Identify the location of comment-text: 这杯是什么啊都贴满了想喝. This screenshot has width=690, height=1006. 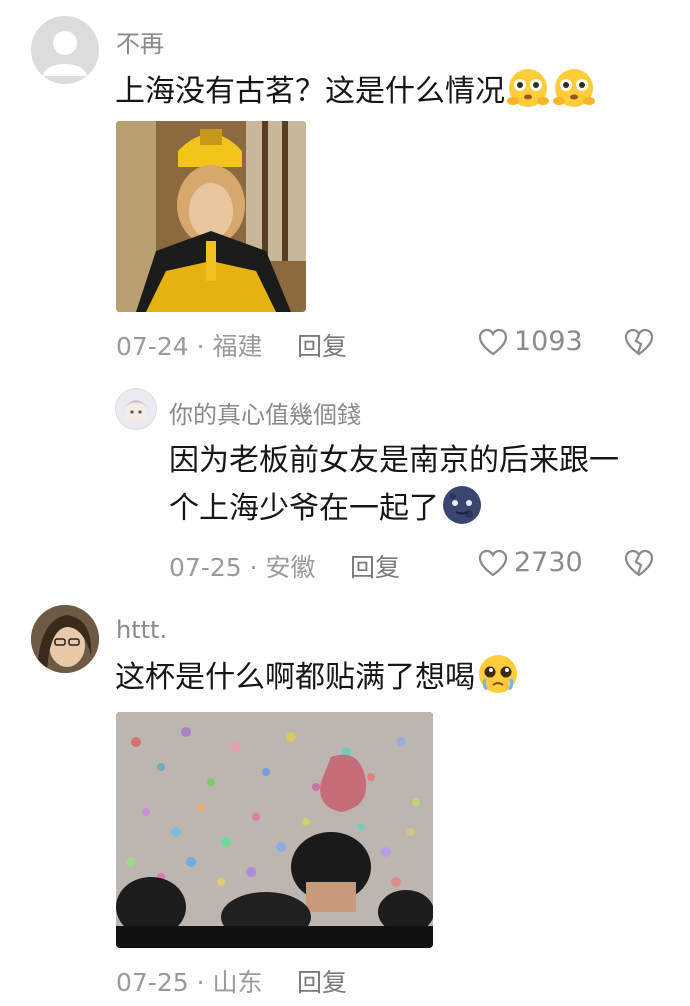
(395, 677).